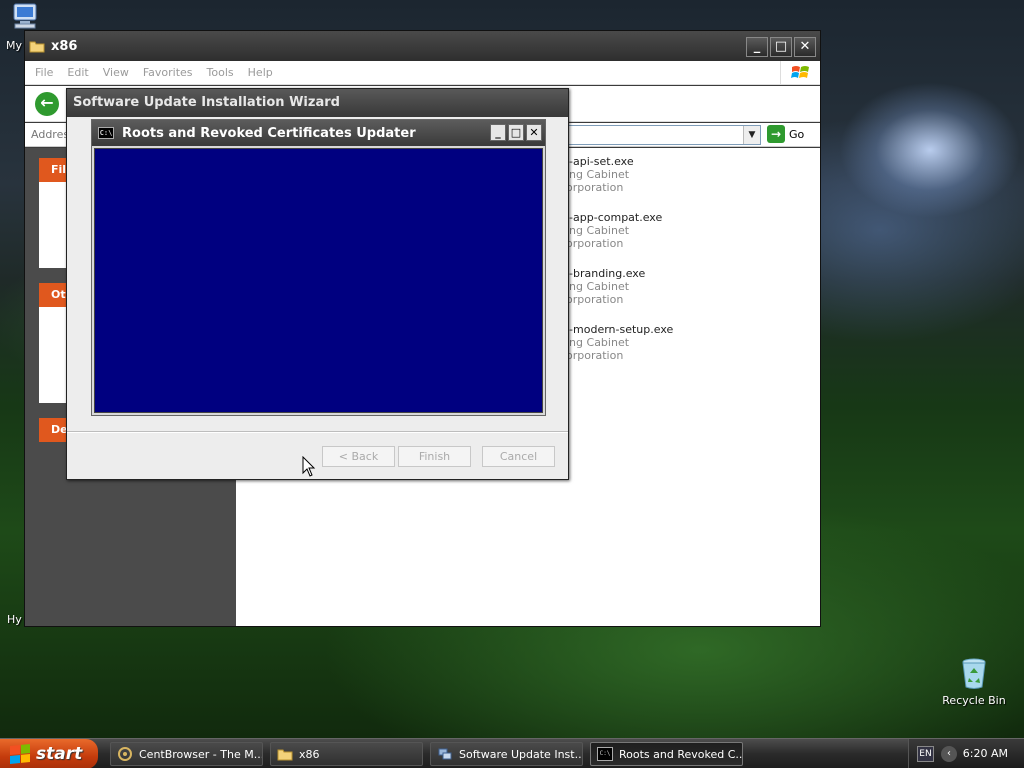  I want to click on explorer-window-controls: _ □ ✕, so click(781, 47).